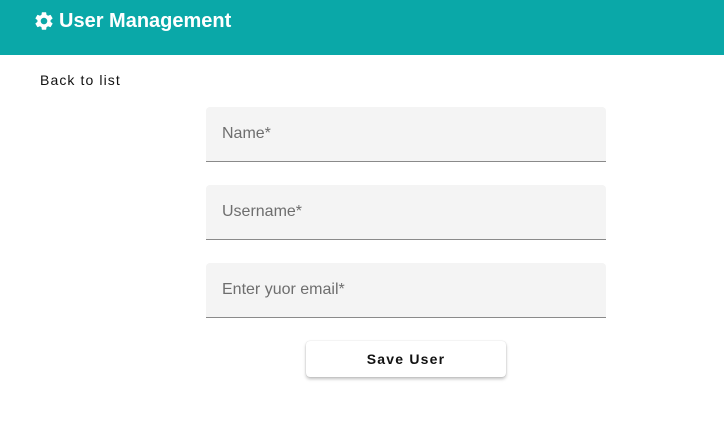 Image resolution: width=724 pixels, height=445 pixels. I want to click on email-field, so click(406, 290).